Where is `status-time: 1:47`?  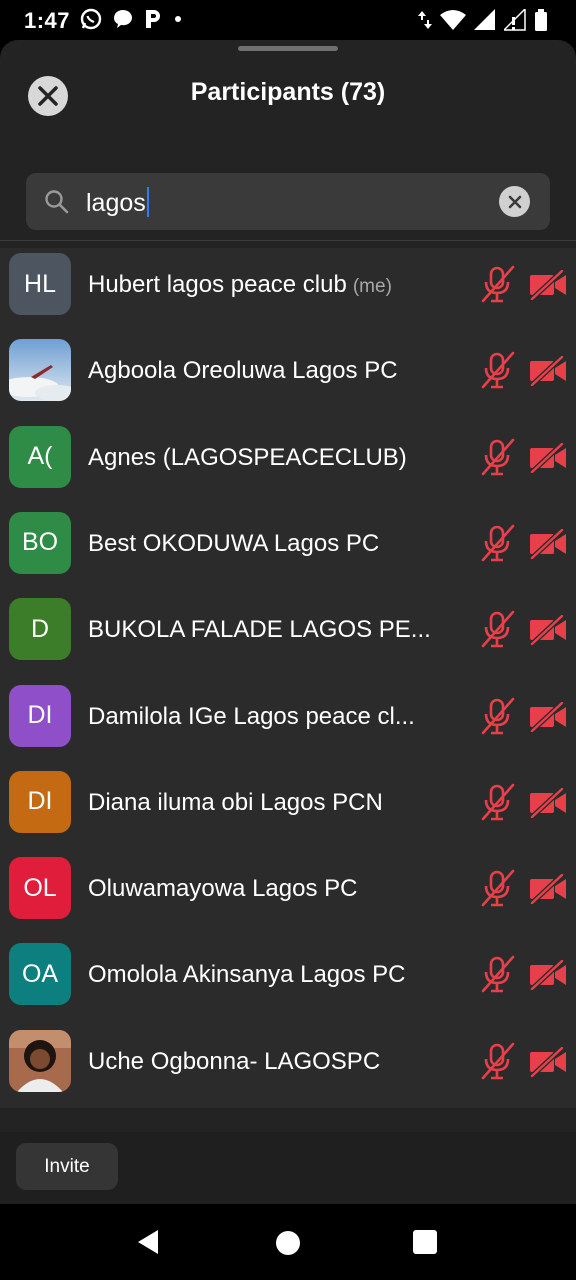
status-time: 1:47 is located at coordinates (47, 20).